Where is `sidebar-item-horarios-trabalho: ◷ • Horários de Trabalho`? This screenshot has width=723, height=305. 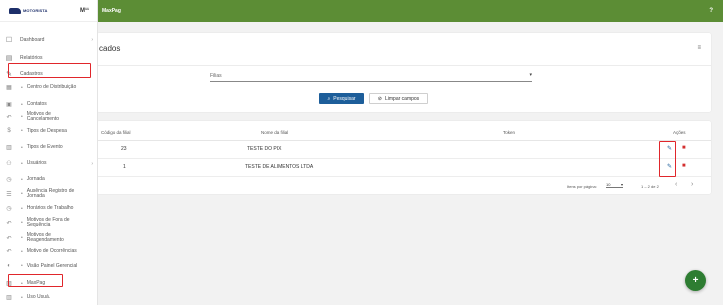
sidebar-item-horarios-trabalho: ◷ • Horários de Trabalho is located at coordinates (48, 209).